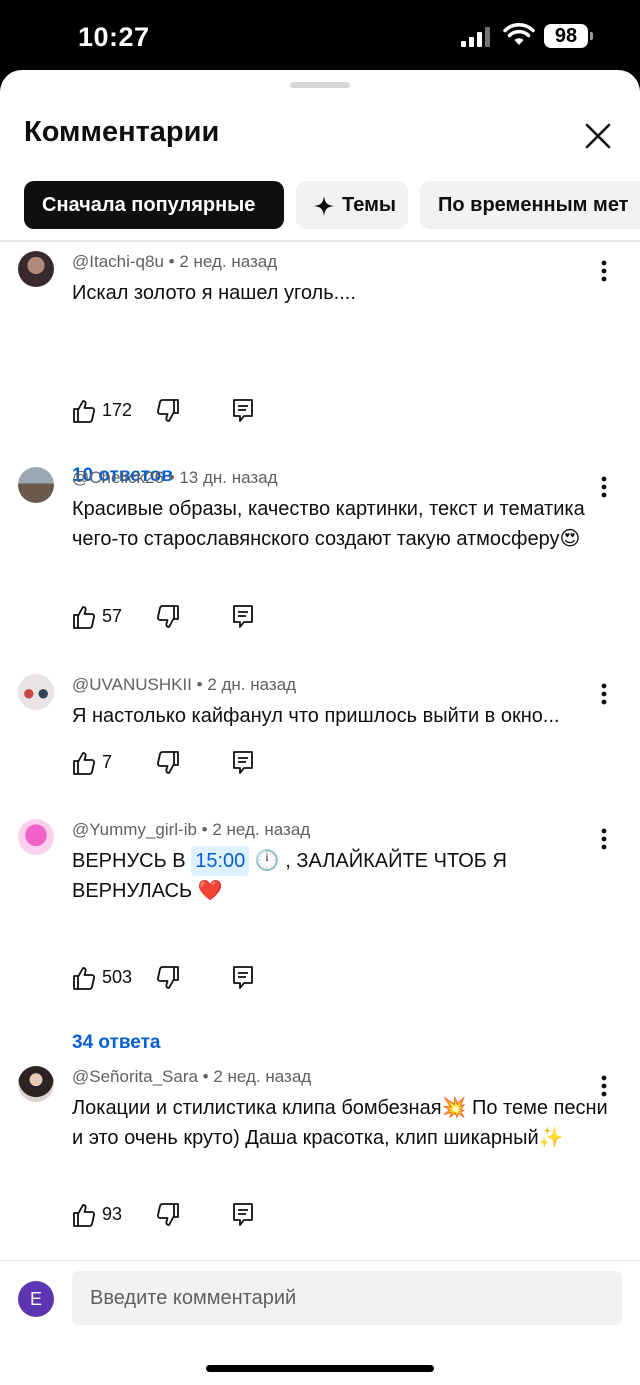 The image size is (640, 1385). I want to click on like-count: 172, so click(117, 410).